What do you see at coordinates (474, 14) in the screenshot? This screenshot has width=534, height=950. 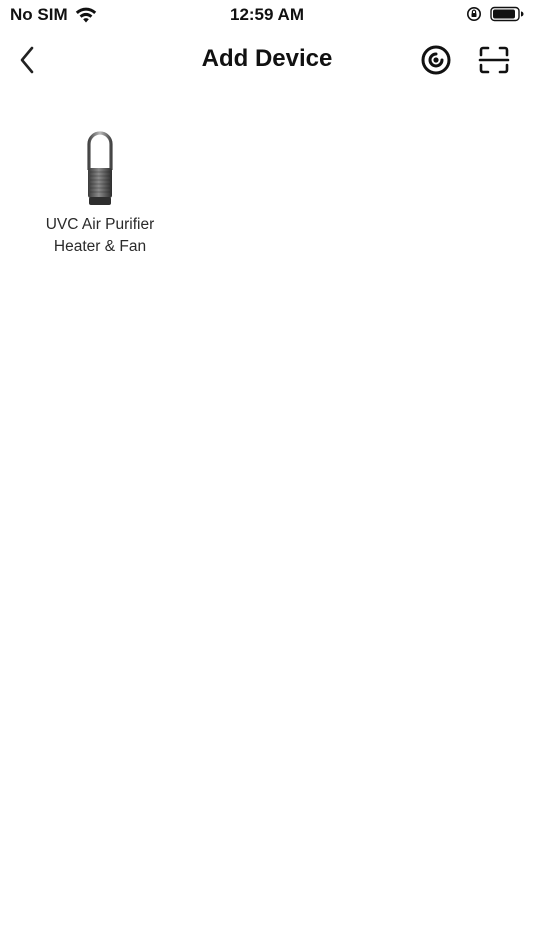 I see `orientation-lock-icon` at bounding box center [474, 14].